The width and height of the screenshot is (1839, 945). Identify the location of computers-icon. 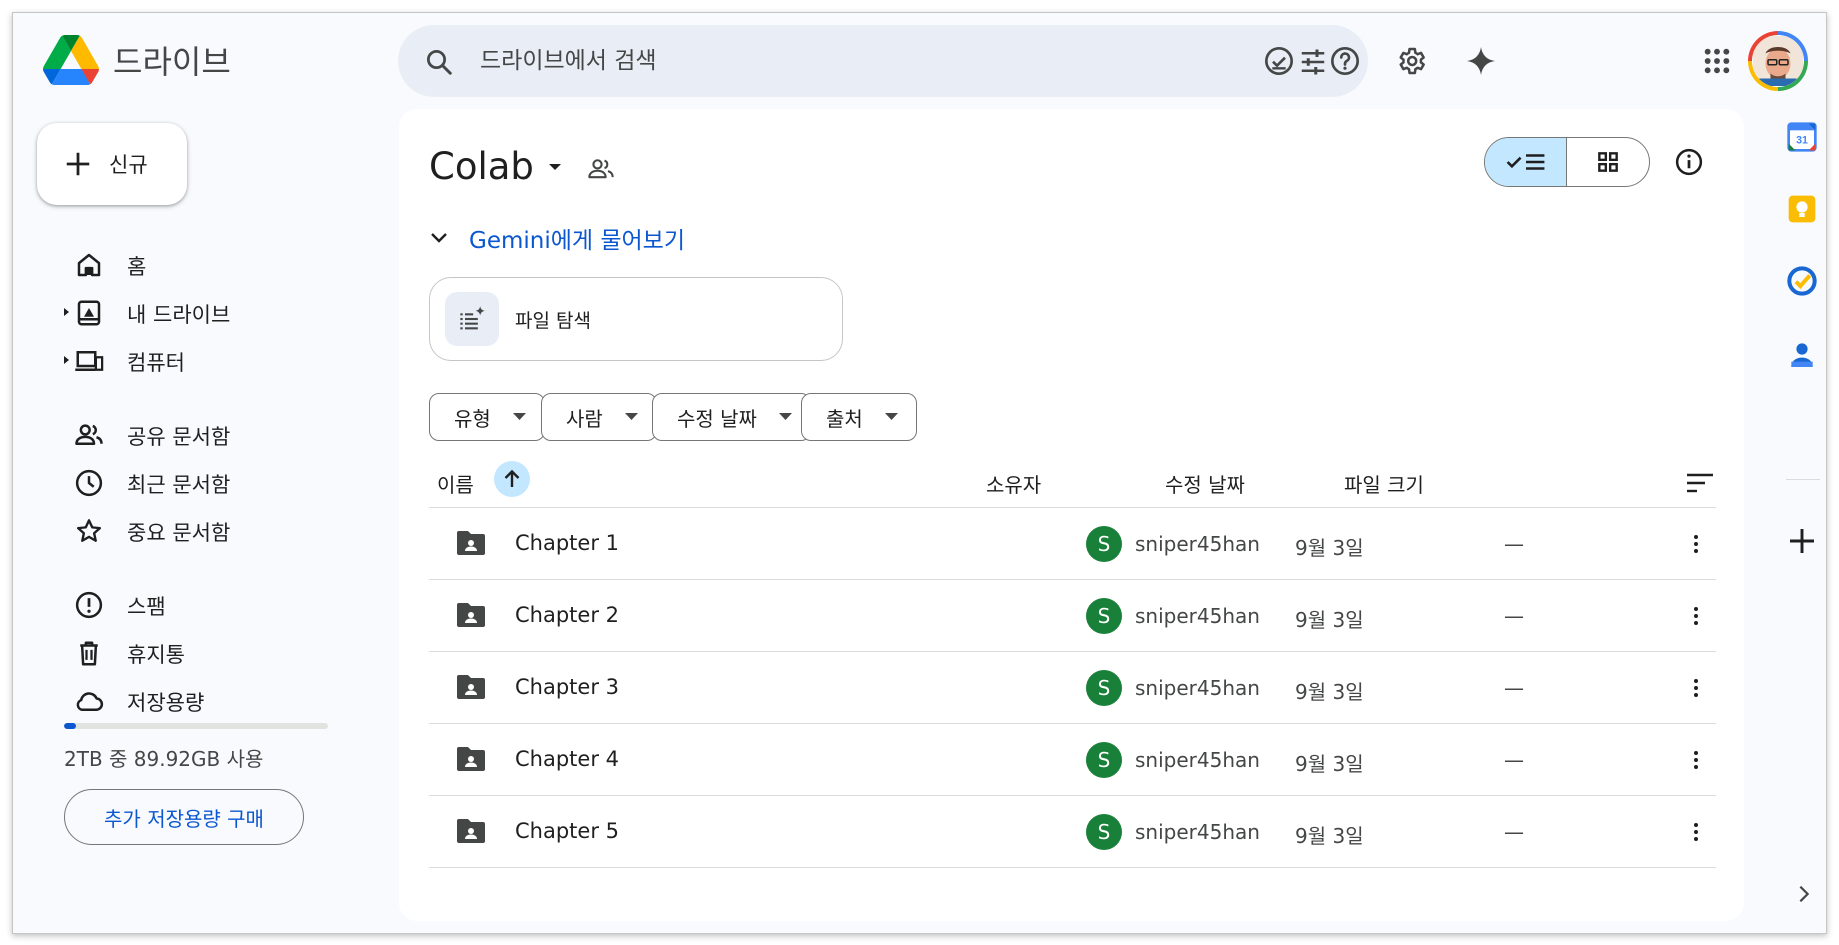
(89, 361).